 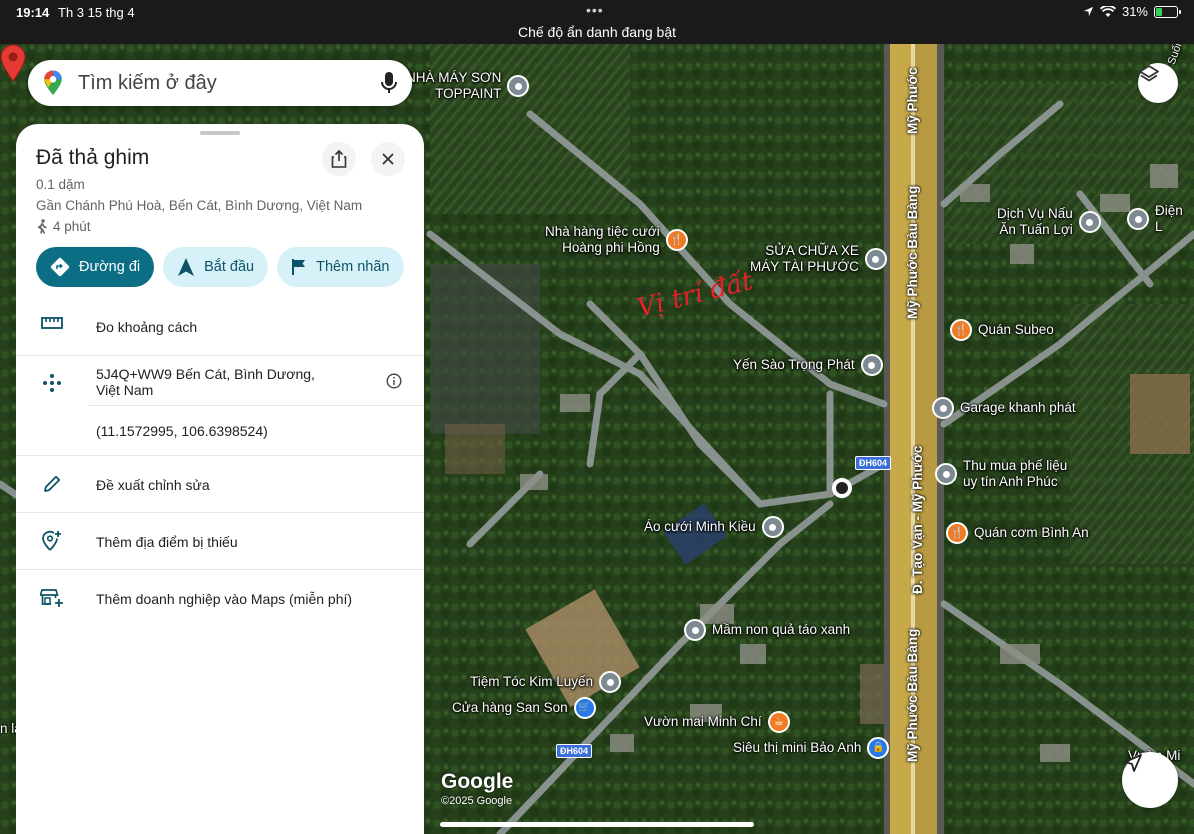 What do you see at coordinates (1017, 533) in the screenshot?
I see `poi-quan-com: 🍴 Quán cơm Bình An` at bounding box center [1017, 533].